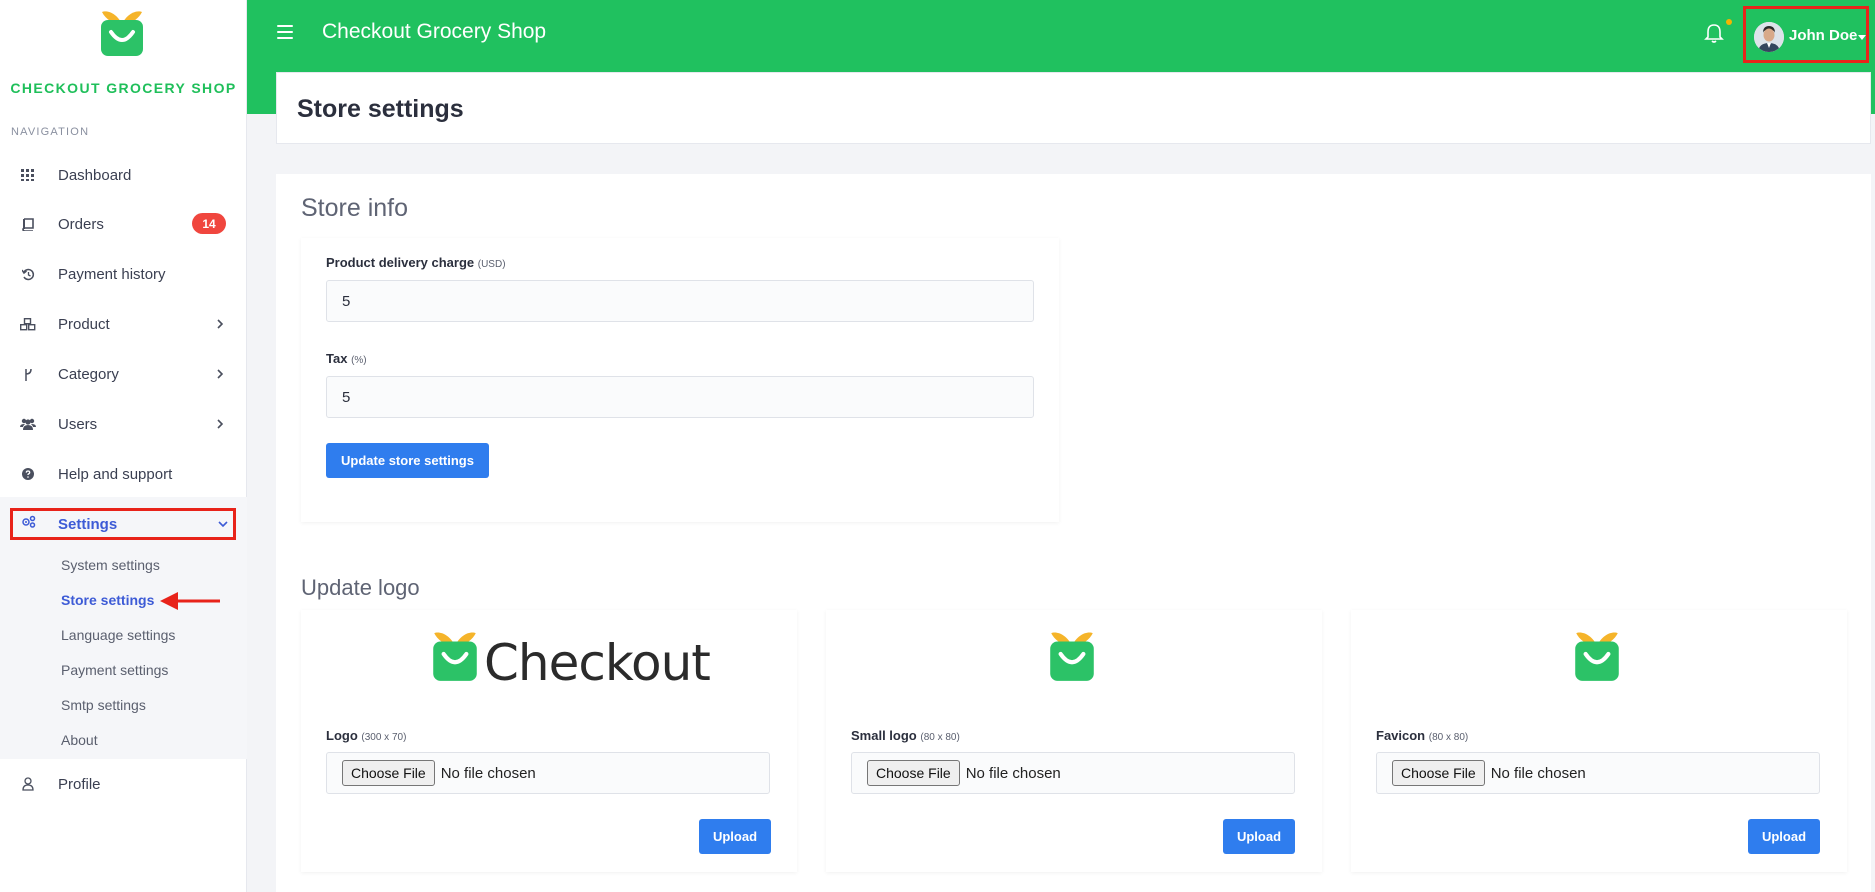 The image size is (1875, 892). What do you see at coordinates (1401, 735) in the screenshot?
I see `favicon-label-text: Favicon` at bounding box center [1401, 735].